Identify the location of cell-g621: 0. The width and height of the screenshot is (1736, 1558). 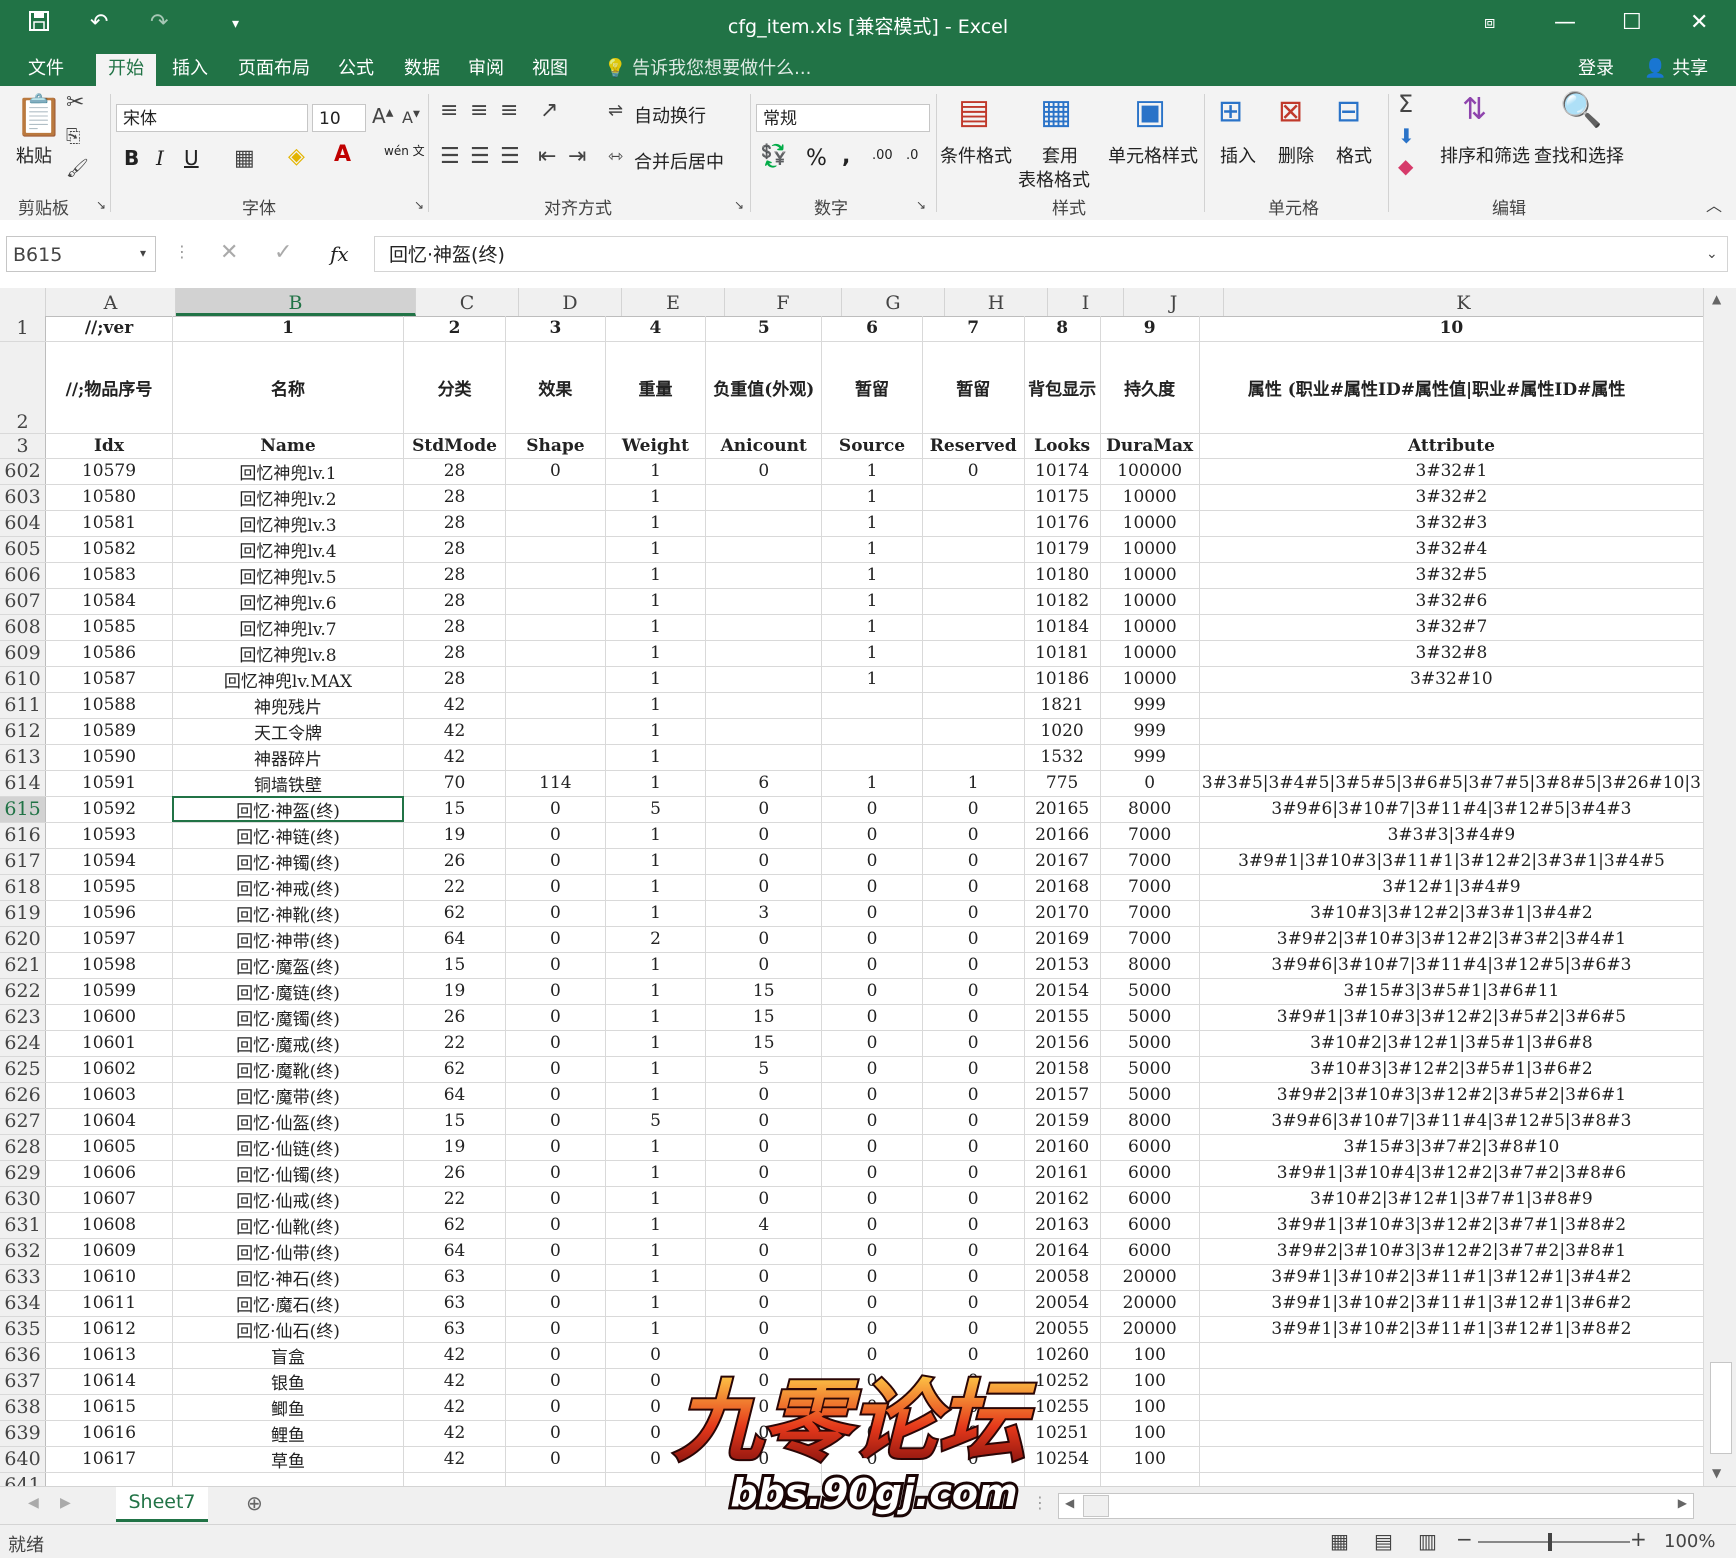
(872, 965).